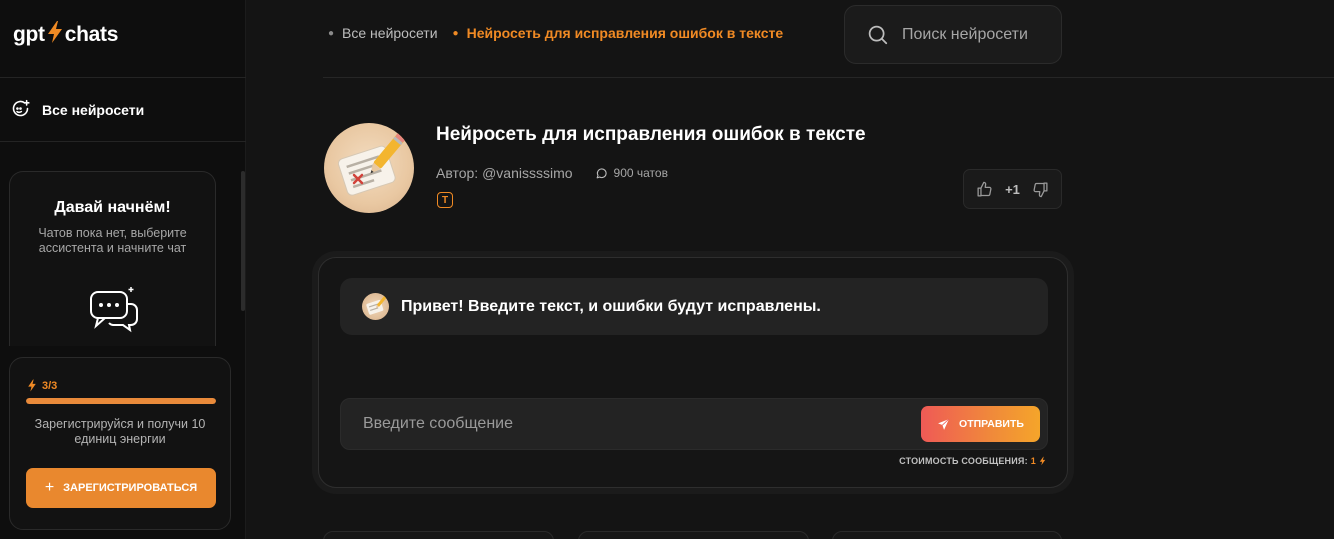  What do you see at coordinates (640, 173) in the screenshot?
I see `chat-count-label: 900 чатов` at bounding box center [640, 173].